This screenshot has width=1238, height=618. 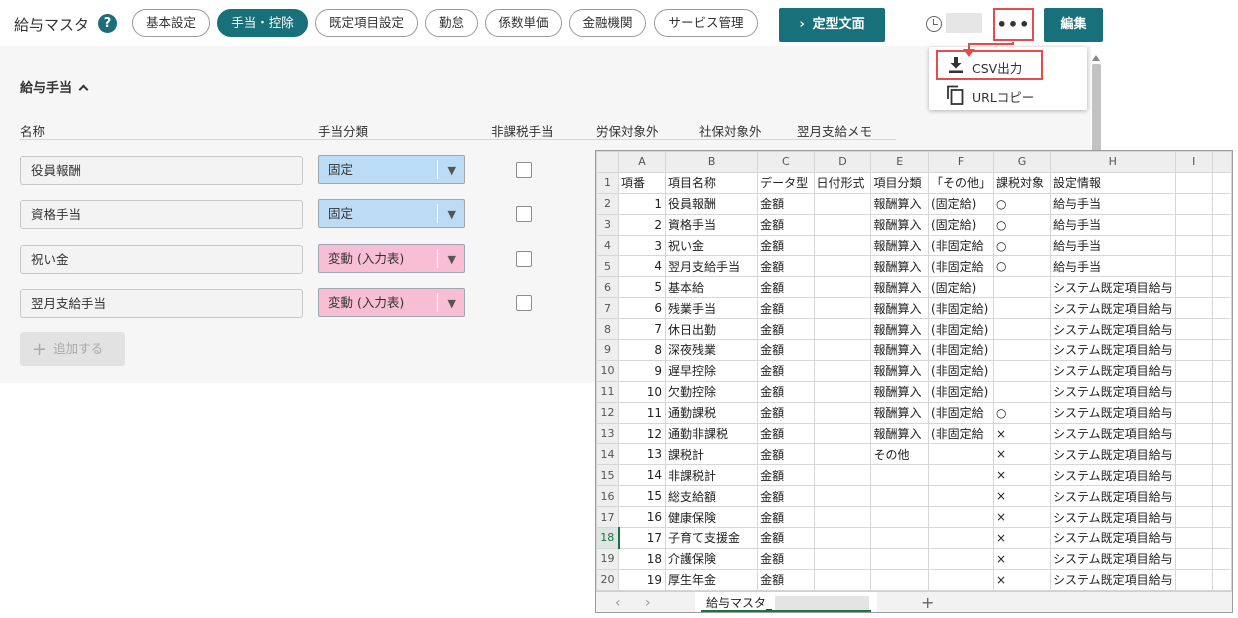 I want to click on tab-allowances-deductions: 手当・控除, so click(x=262, y=23).